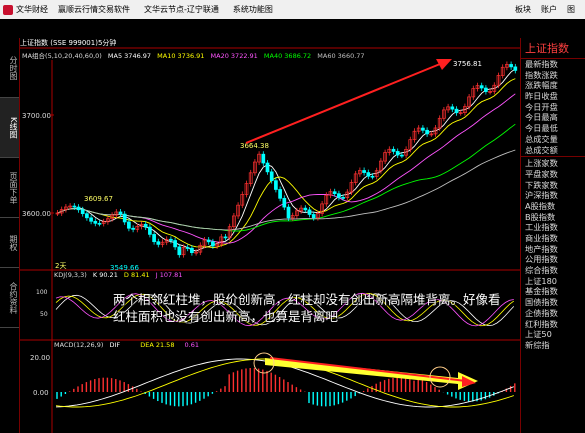 The image size is (585, 433). Describe the element at coordinates (147, 345) in the screenshot. I see `macd-dea-name: DEA` at that location.